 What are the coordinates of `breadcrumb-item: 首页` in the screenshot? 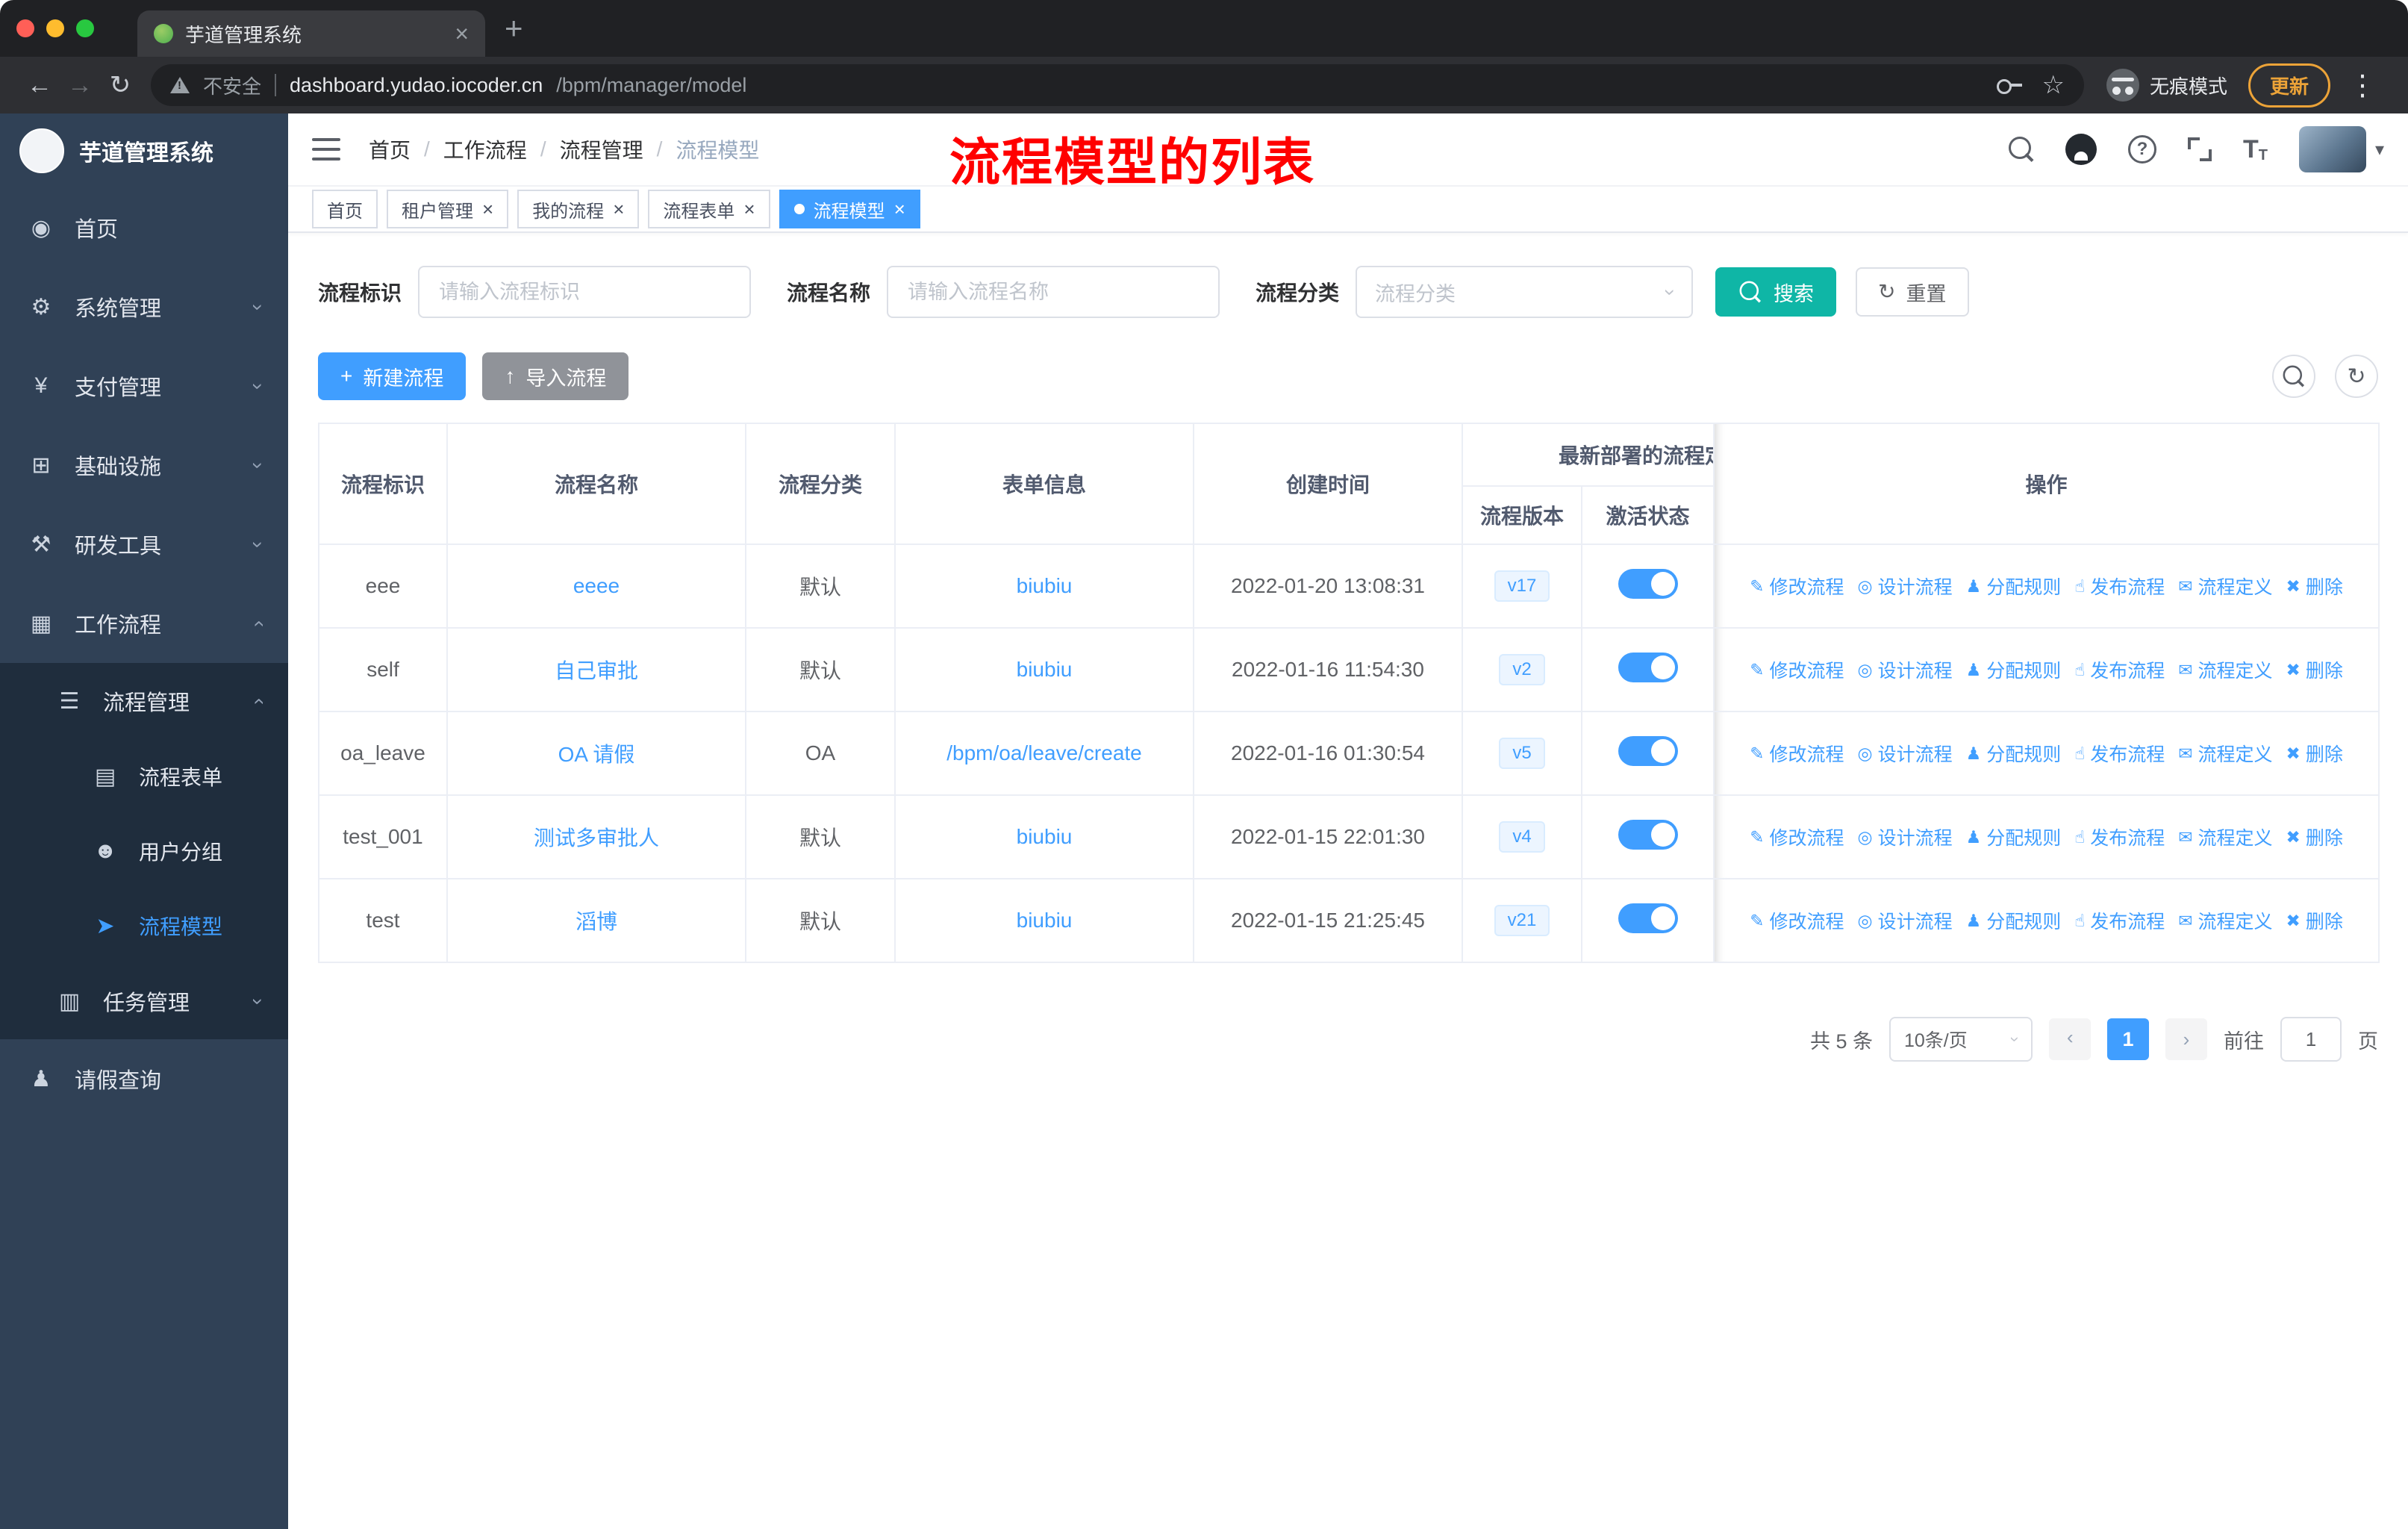 It's located at (390, 149).